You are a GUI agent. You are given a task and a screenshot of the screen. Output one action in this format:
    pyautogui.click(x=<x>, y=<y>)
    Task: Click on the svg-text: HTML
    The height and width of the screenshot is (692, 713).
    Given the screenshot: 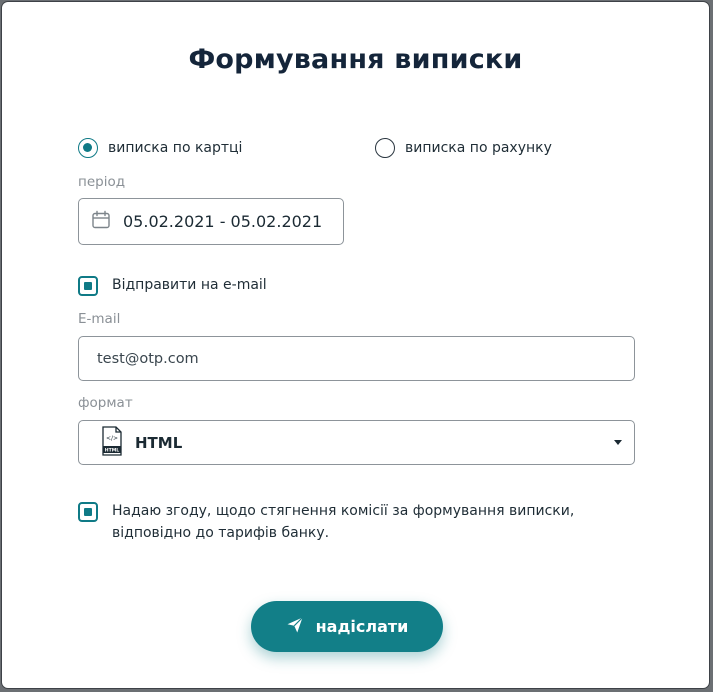 What is the action you would take?
    pyautogui.click(x=112, y=450)
    